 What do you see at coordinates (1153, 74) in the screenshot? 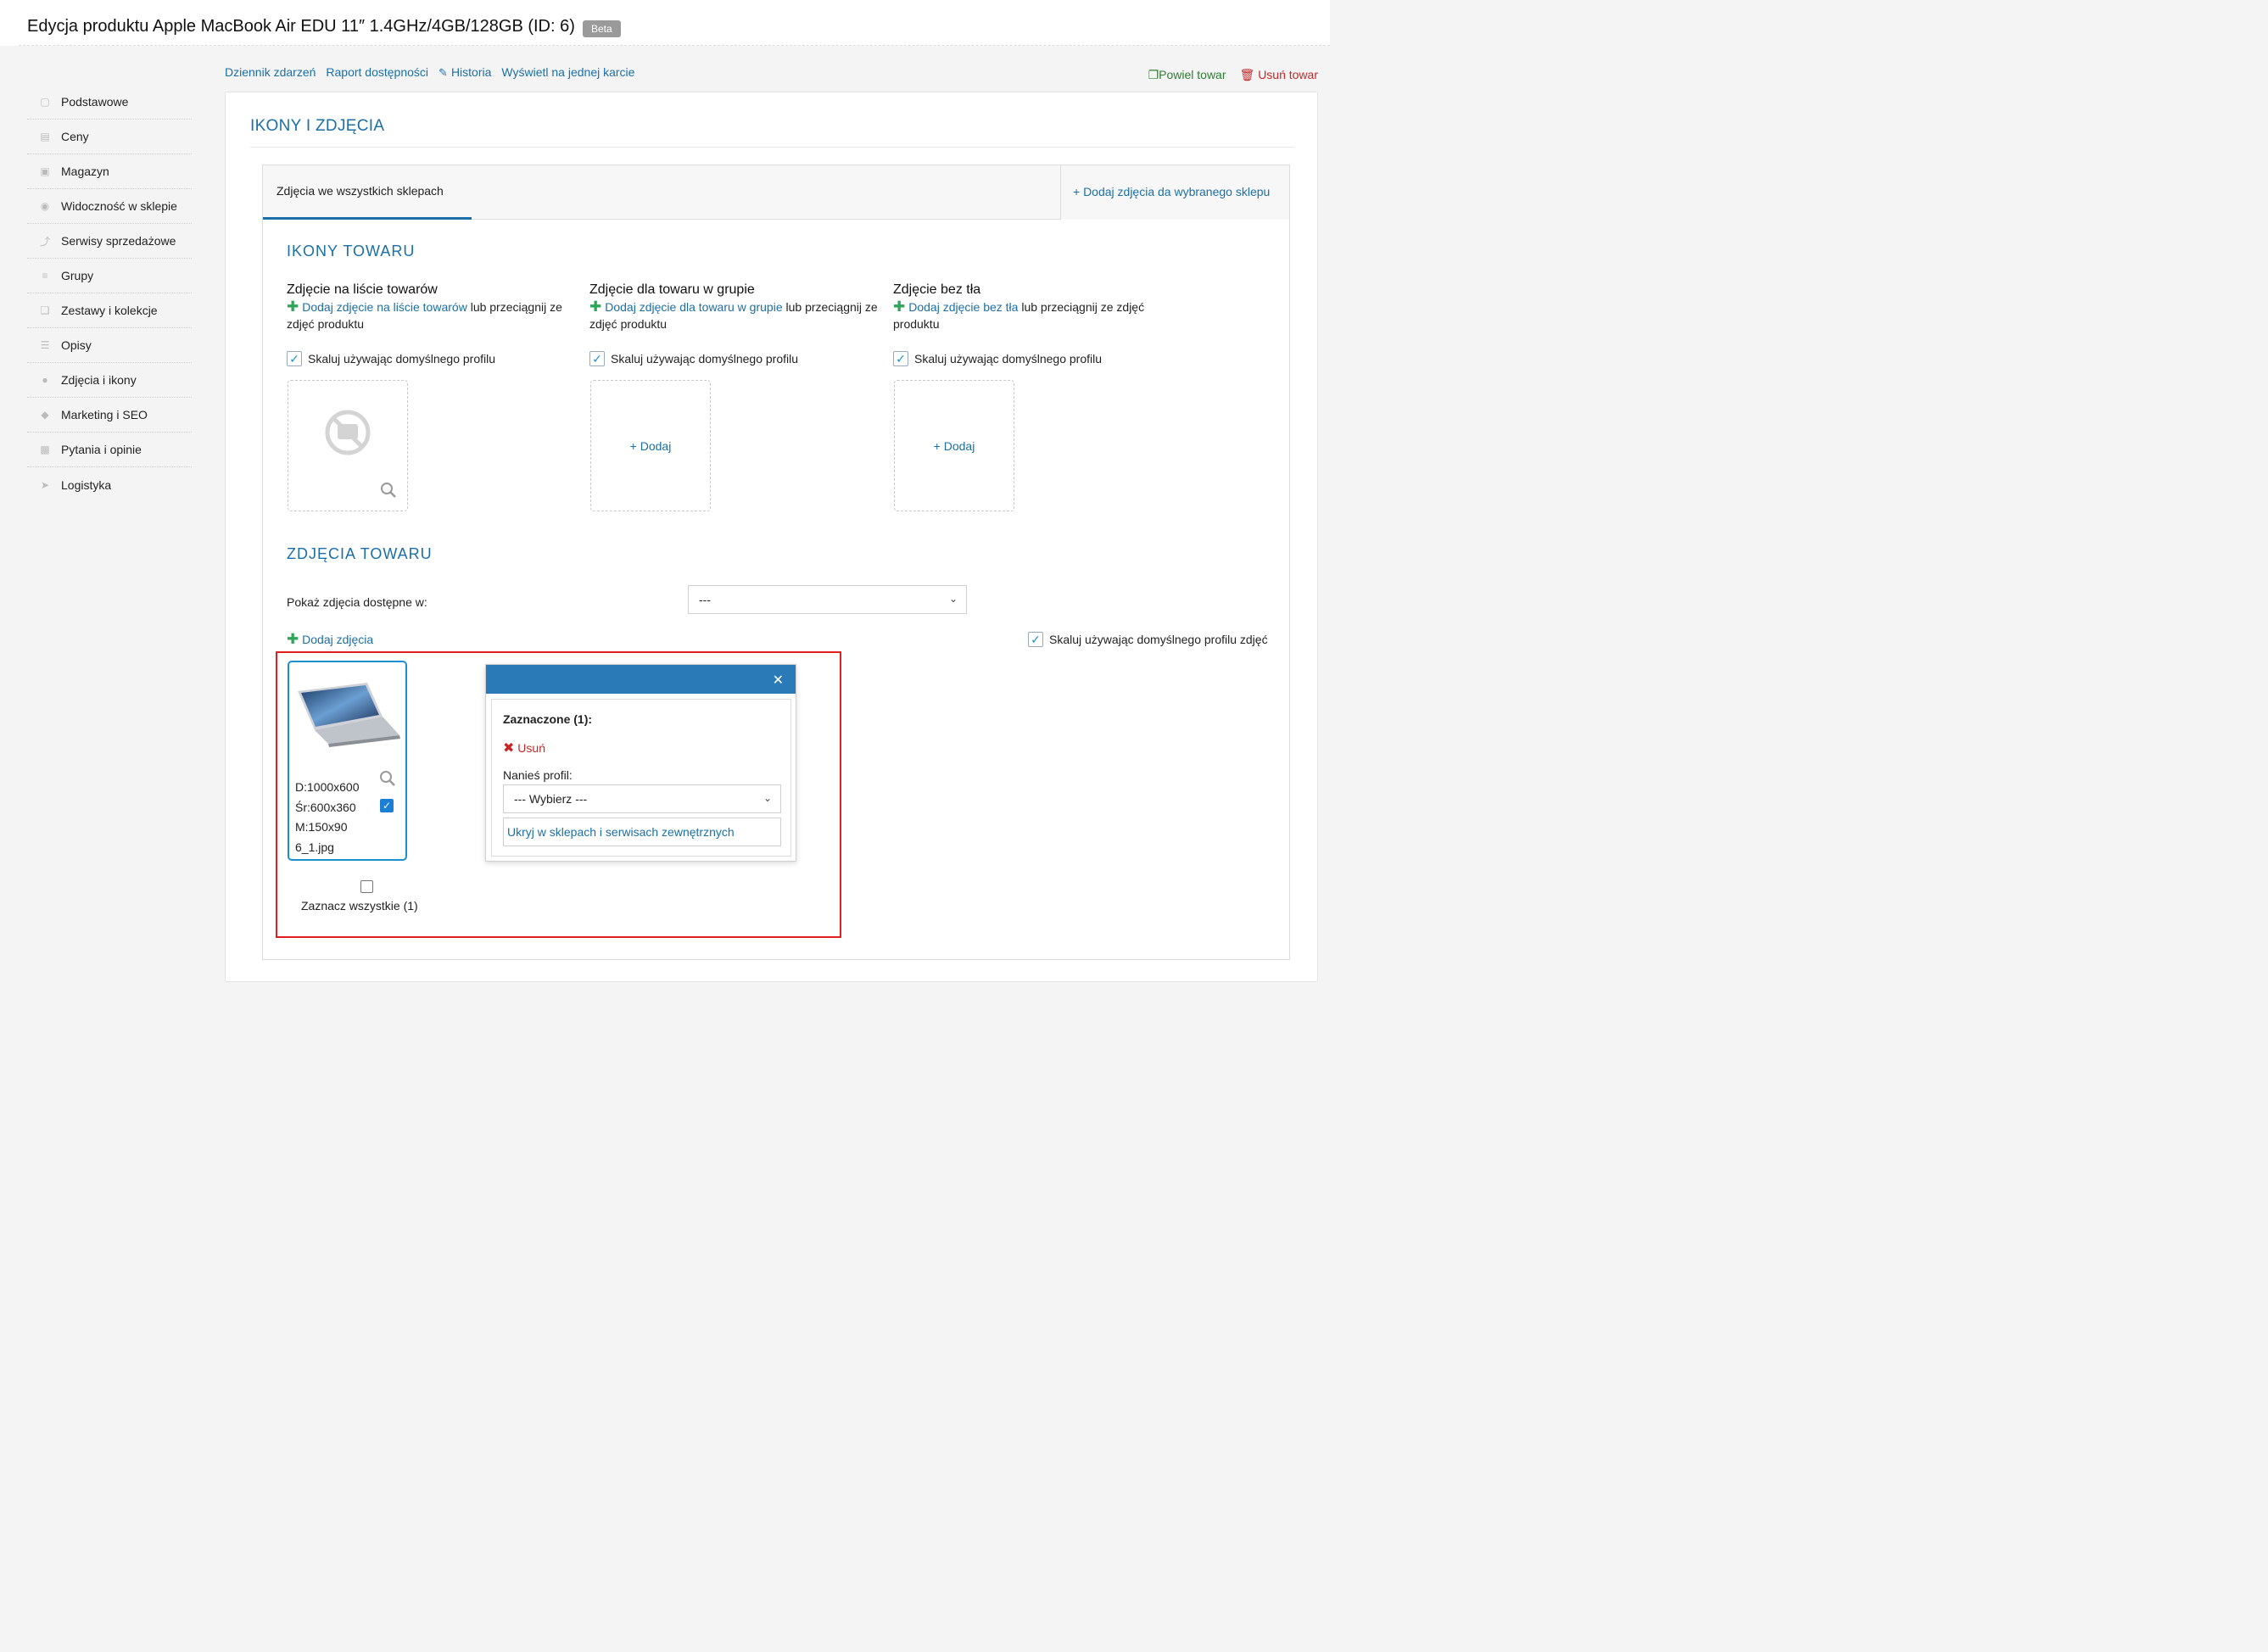
I see `copy-icon: ❐` at bounding box center [1153, 74].